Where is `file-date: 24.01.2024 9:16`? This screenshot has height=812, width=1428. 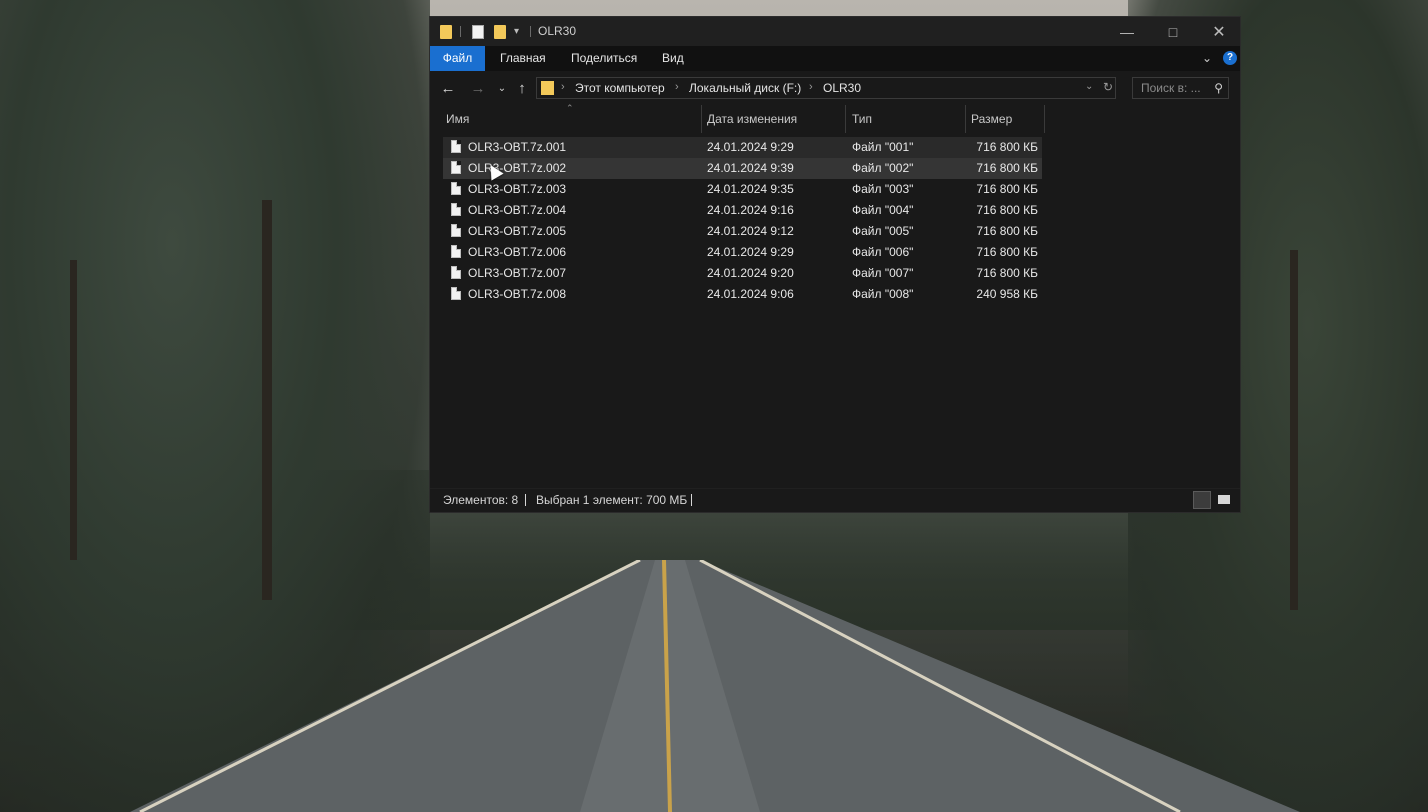
file-date: 24.01.2024 9:16 is located at coordinates (750, 210).